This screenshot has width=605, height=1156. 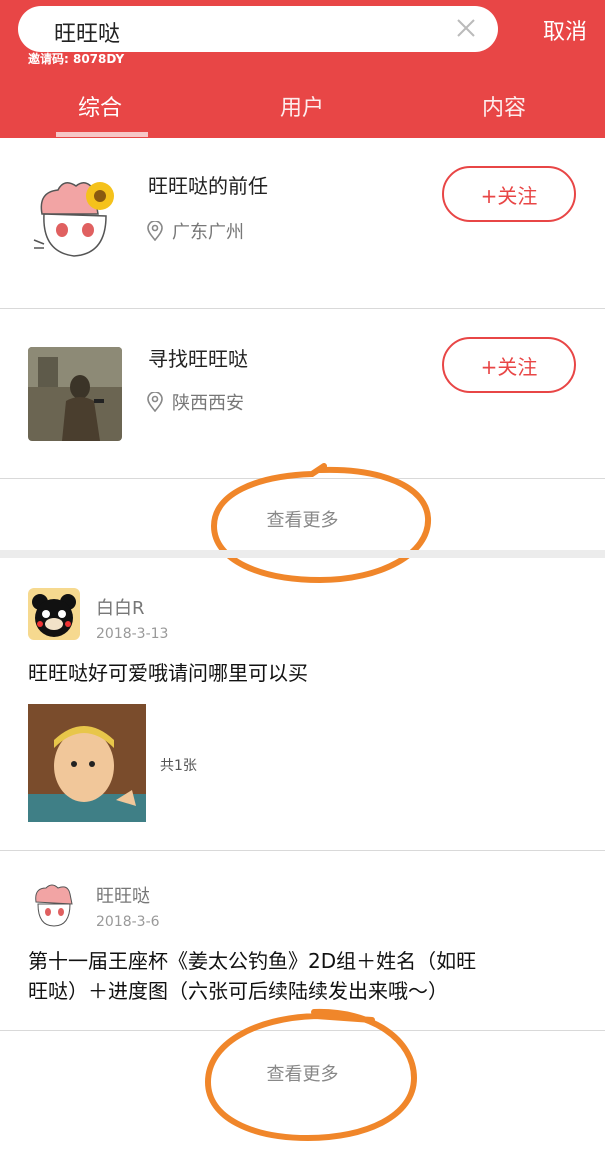 I want to click on post-text-line: 旺哒）＋进度图（六张可后续陆续发出来哦～）, so click(x=238, y=991).